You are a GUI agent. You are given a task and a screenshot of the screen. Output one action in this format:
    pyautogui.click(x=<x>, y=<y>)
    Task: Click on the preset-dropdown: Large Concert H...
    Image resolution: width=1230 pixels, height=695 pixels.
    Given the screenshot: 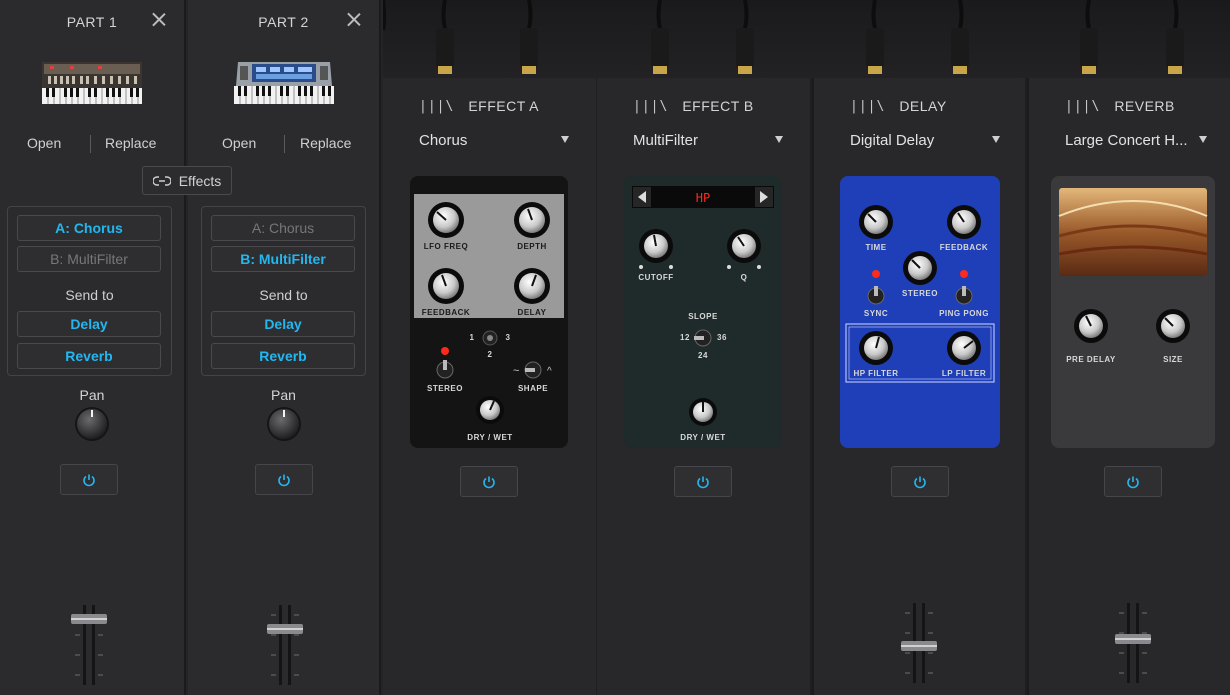 What is the action you would take?
    pyautogui.click(x=1136, y=142)
    